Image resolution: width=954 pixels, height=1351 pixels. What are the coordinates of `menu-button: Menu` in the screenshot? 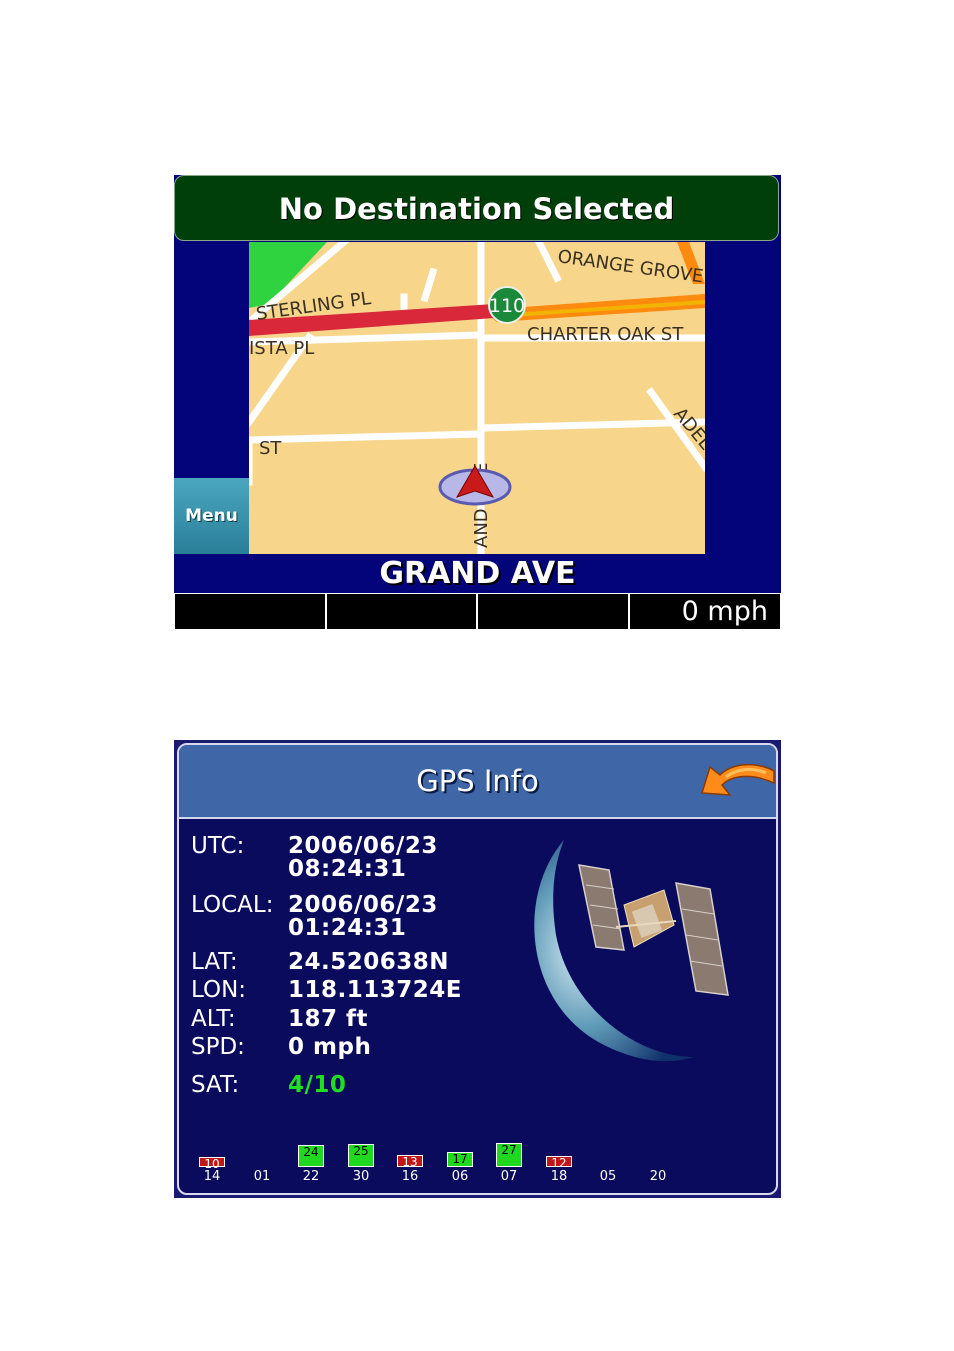 It's located at (211, 516).